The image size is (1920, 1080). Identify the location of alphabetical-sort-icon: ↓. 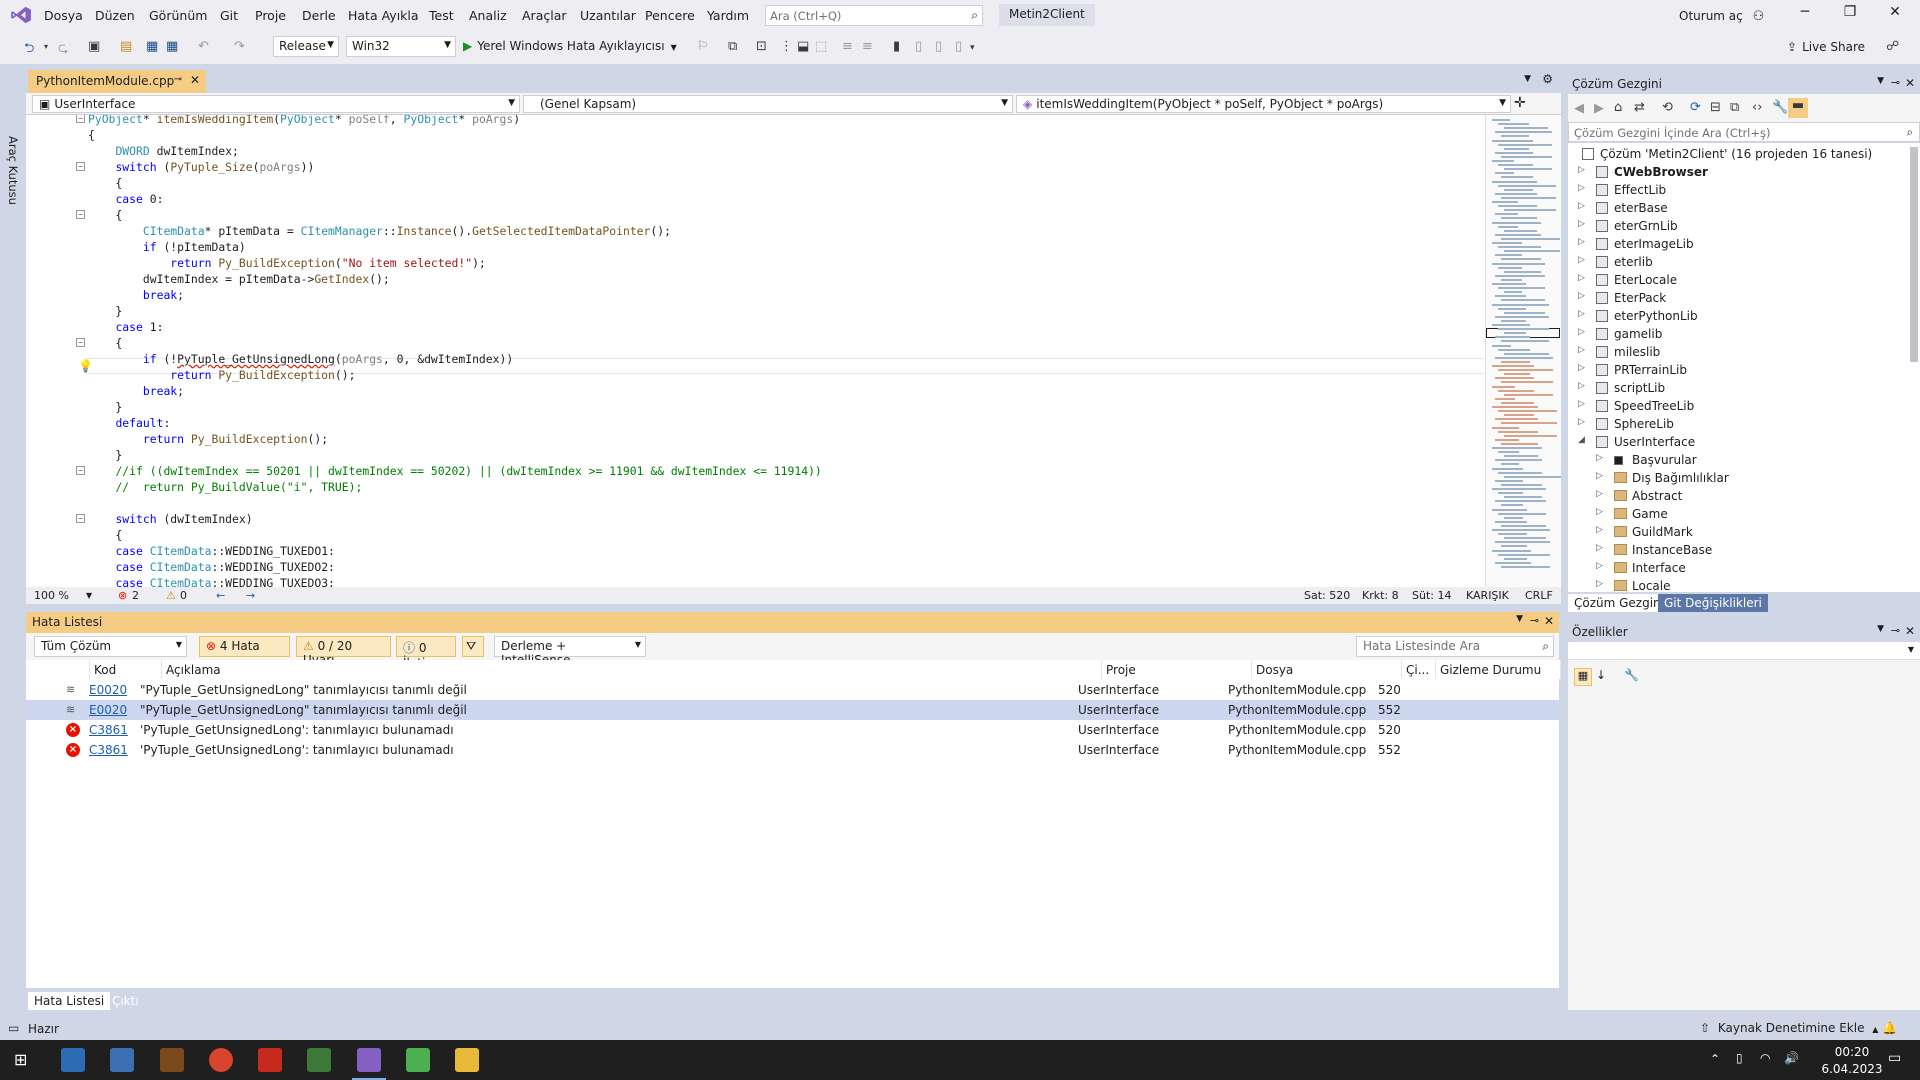
(1601, 675).